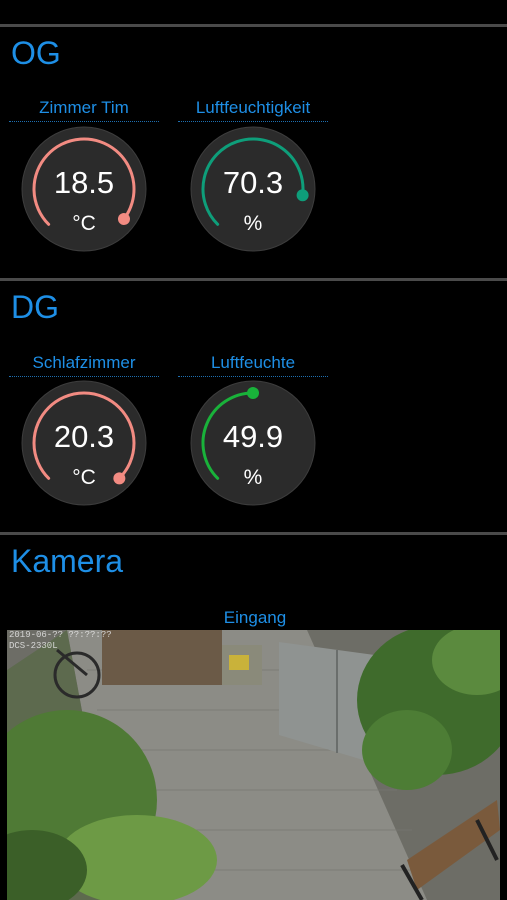 This screenshot has height=900, width=507. Describe the element at coordinates (84, 436) in the screenshot. I see `gauge-value: 20.3` at that location.